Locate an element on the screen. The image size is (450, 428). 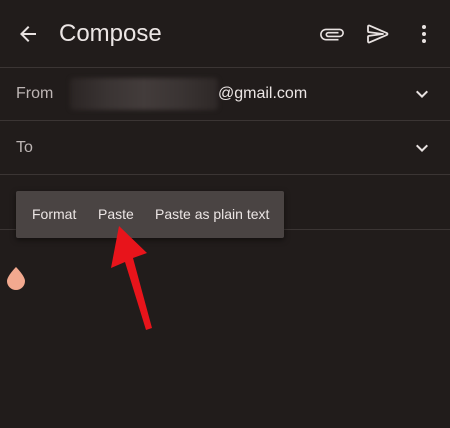
back-button is located at coordinates (28, 34).